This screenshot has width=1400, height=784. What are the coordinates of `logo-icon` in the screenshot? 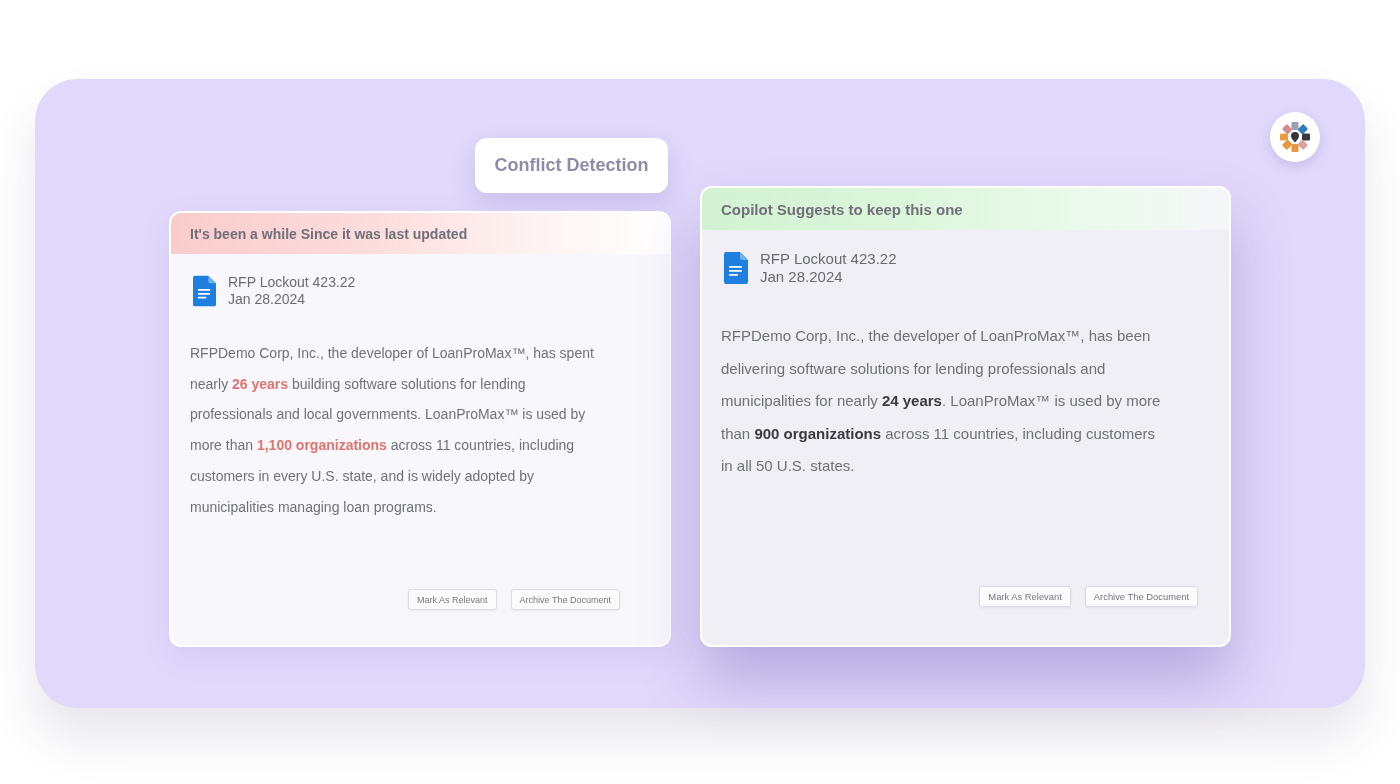 It's located at (1295, 137).